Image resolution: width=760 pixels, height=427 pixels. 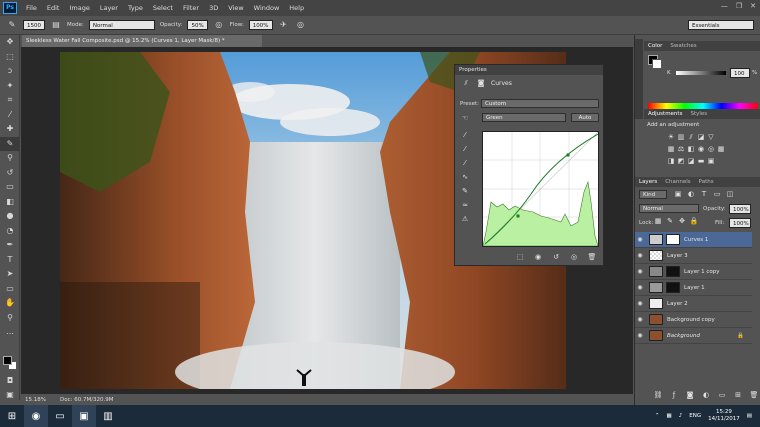 I want to click on airbrush-icon: ✈, so click(x=284, y=25).